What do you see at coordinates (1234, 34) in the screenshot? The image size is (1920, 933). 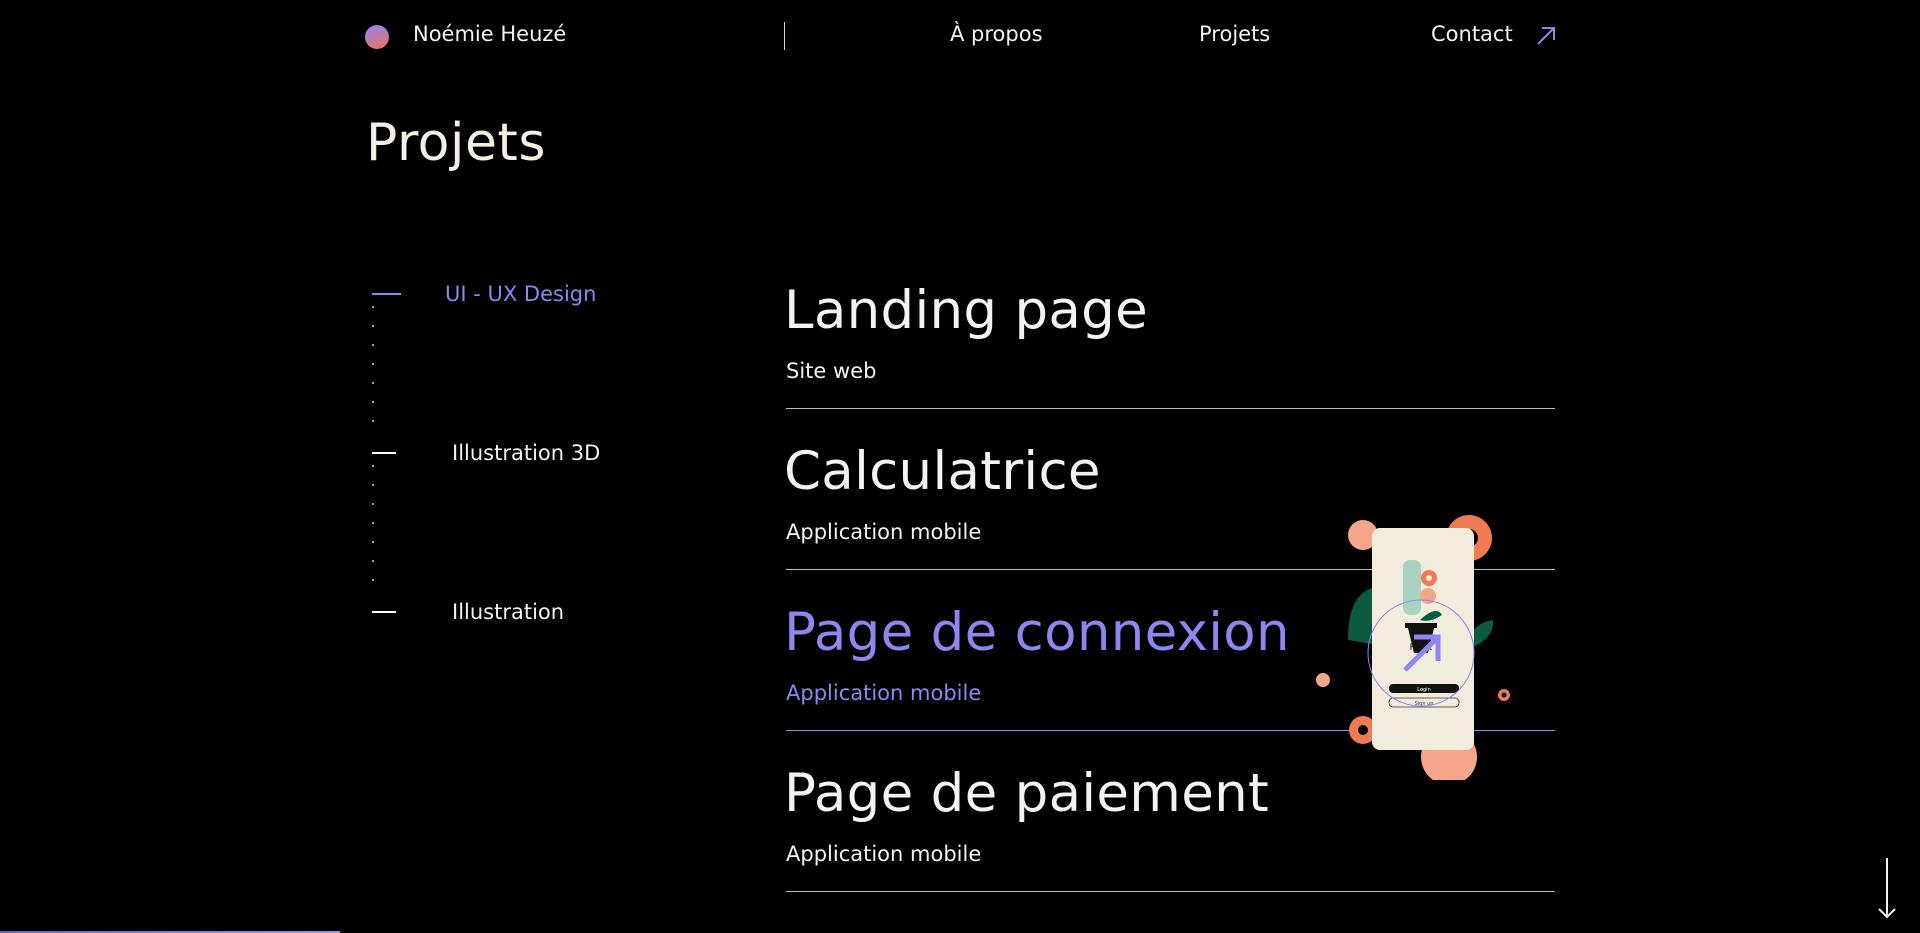 I see `nav-link-projects: Projets` at bounding box center [1234, 34].